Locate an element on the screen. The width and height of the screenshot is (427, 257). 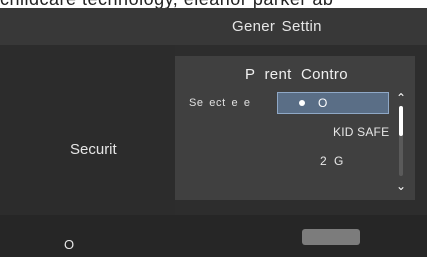
chevron-up-icon: ⌃ is located at coordinates (401, 98).